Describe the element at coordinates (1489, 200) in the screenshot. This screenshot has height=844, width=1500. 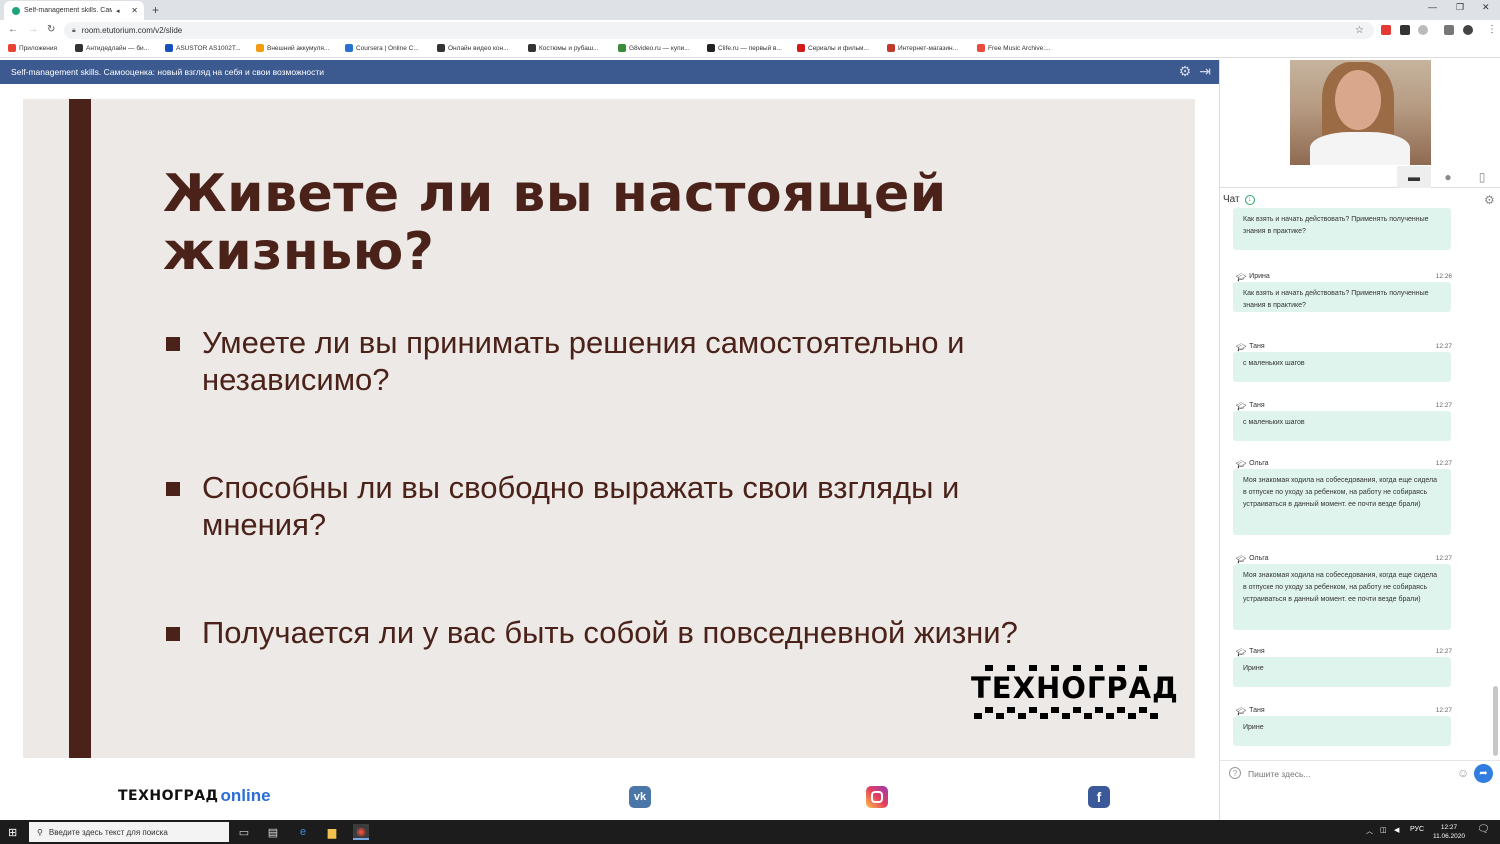
I see `chat-settings-icon: ⚙` at that location.